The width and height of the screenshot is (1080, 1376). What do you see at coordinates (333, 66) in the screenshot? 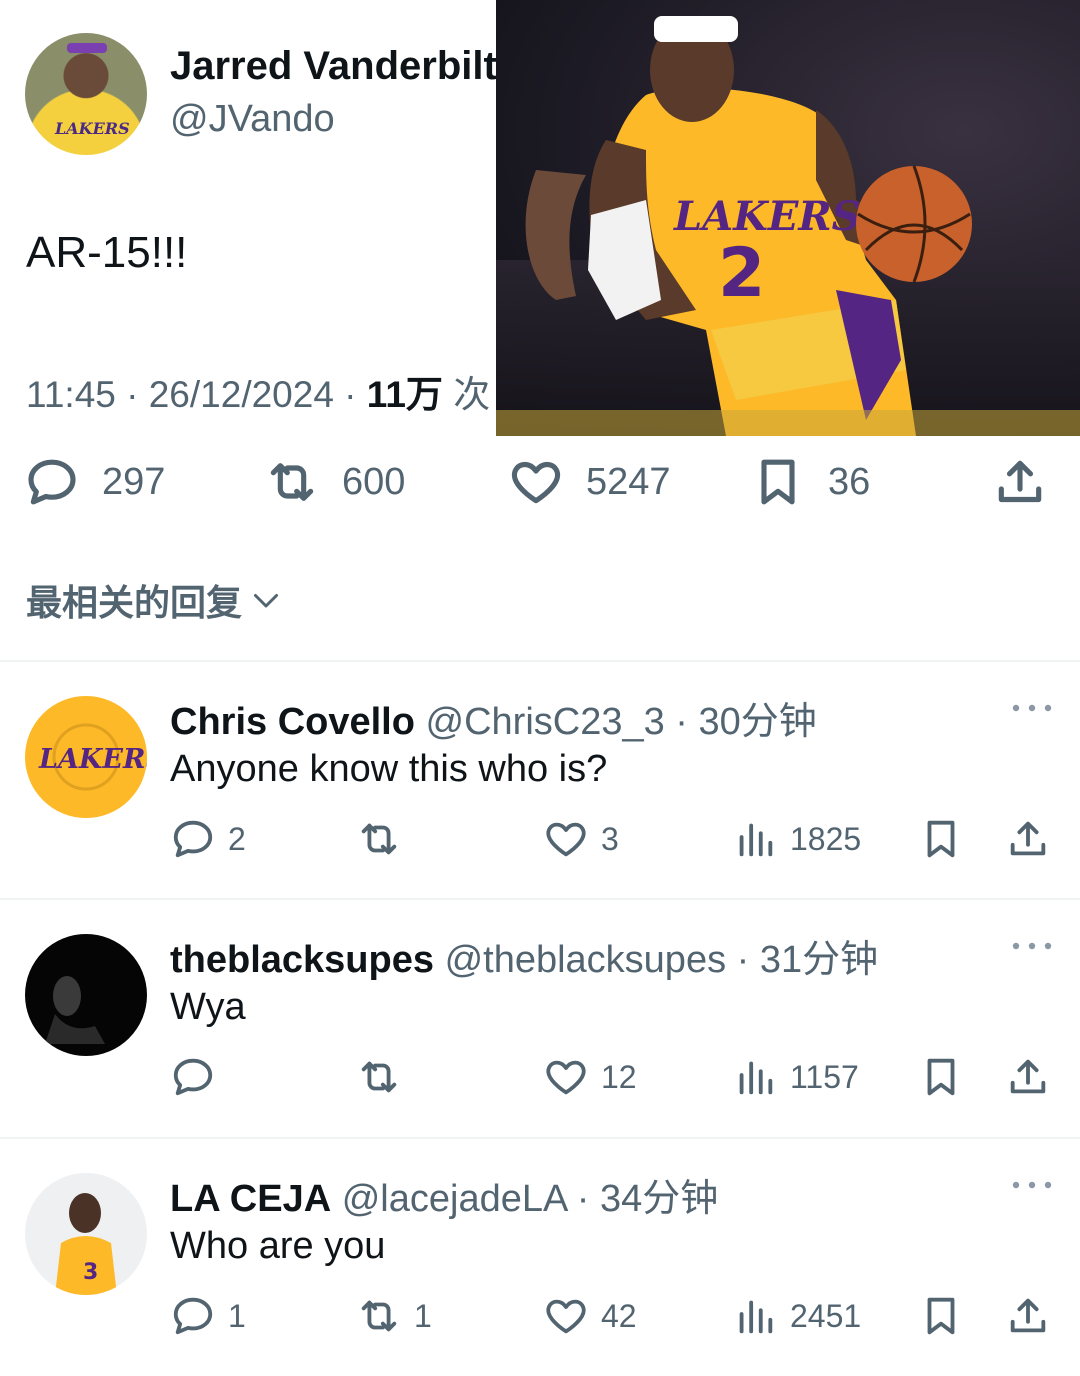
I see `author-name: Jarred Vanderbilt` at bounding box center [333, 66].